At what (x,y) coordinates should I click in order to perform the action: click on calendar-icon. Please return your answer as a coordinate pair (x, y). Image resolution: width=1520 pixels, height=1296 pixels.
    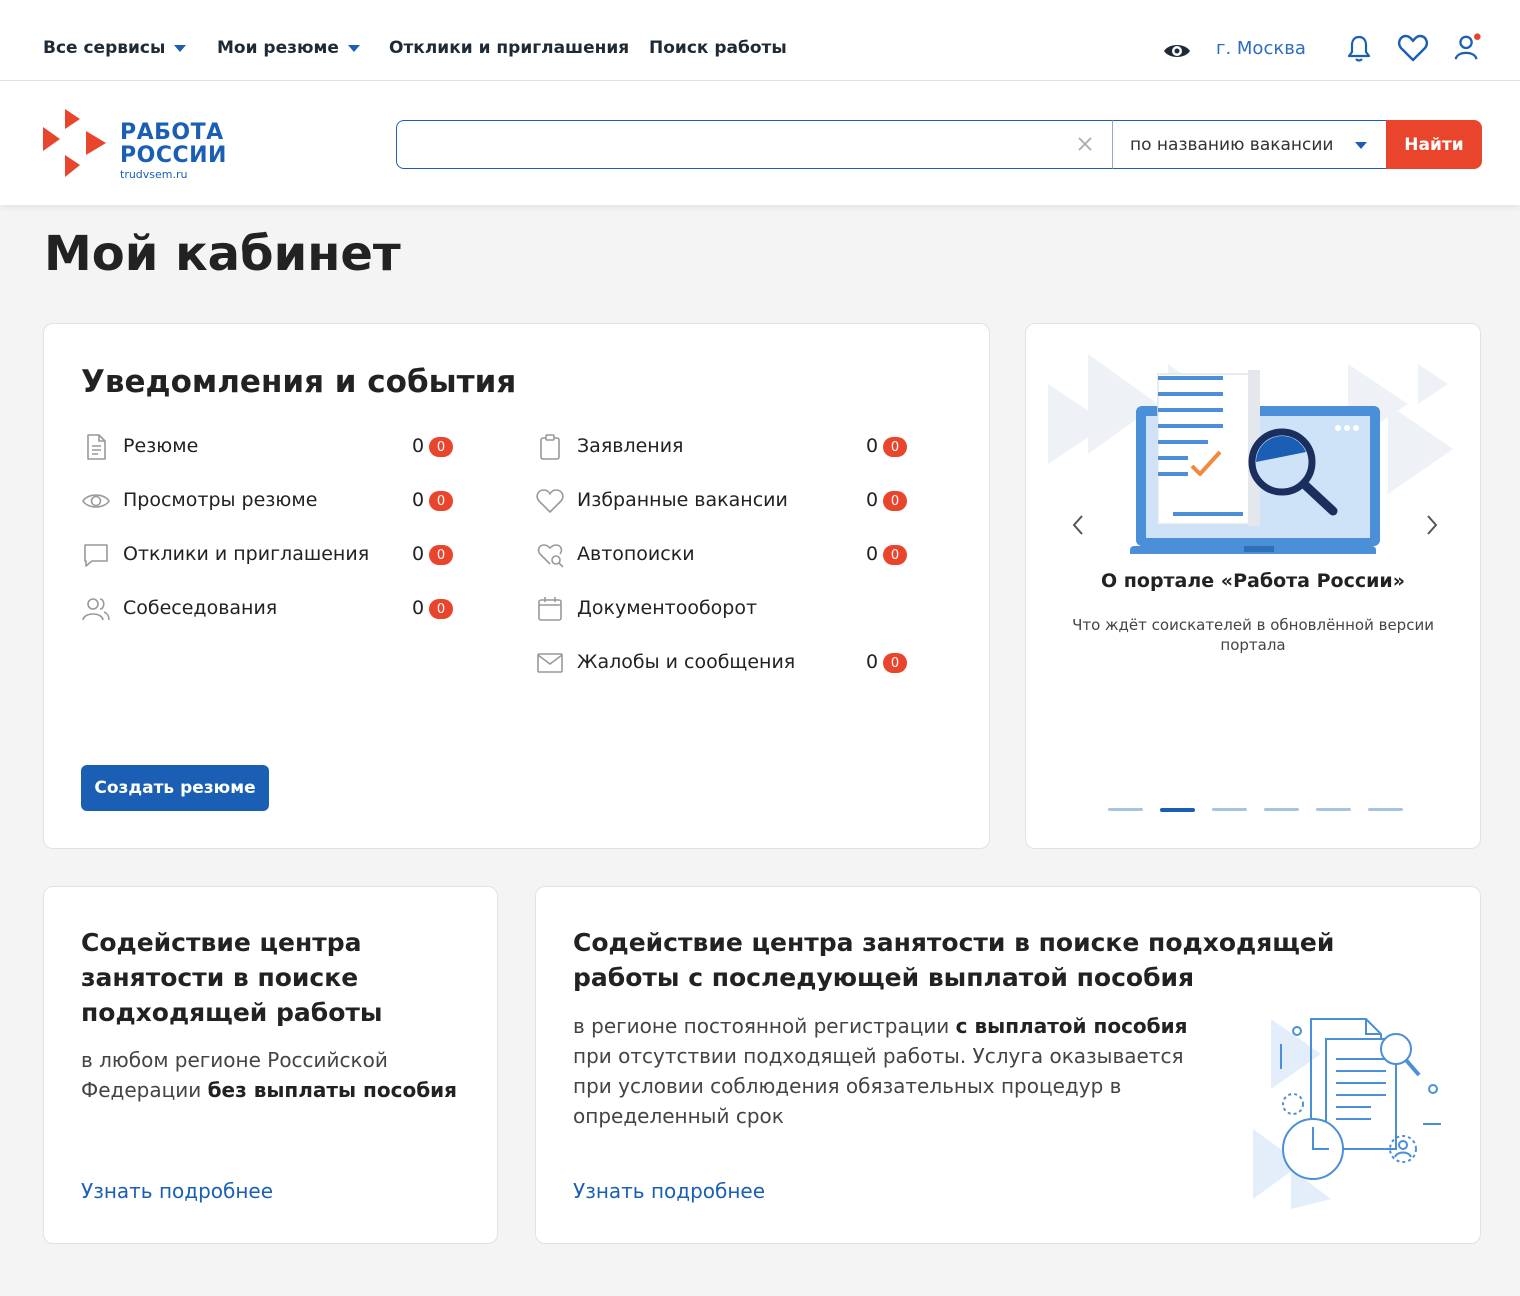
    Looking at the image, I should click on (550, 609).